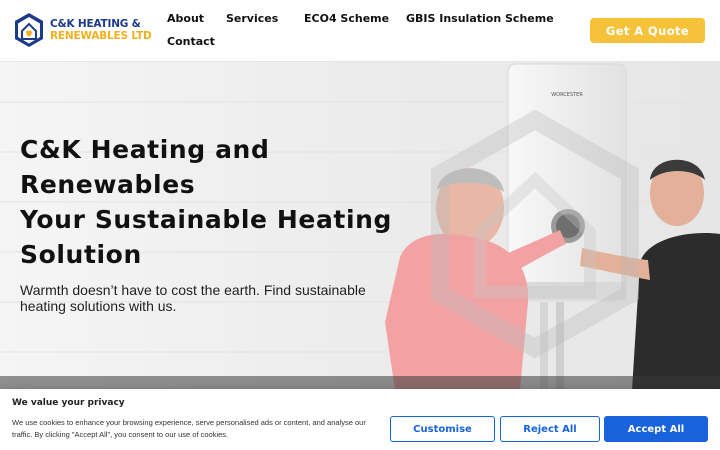 This screenshot has width=720, height=450. I want to click on cookie-customise-button: Customise, so click(442, 429).